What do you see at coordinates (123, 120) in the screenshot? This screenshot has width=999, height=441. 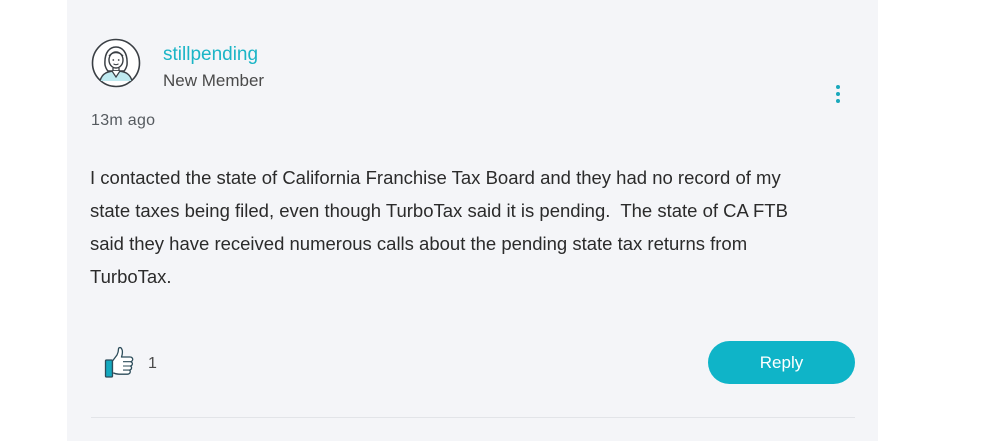 I see `post-timestamp: 13m ago` at bounding box center [123, 120].